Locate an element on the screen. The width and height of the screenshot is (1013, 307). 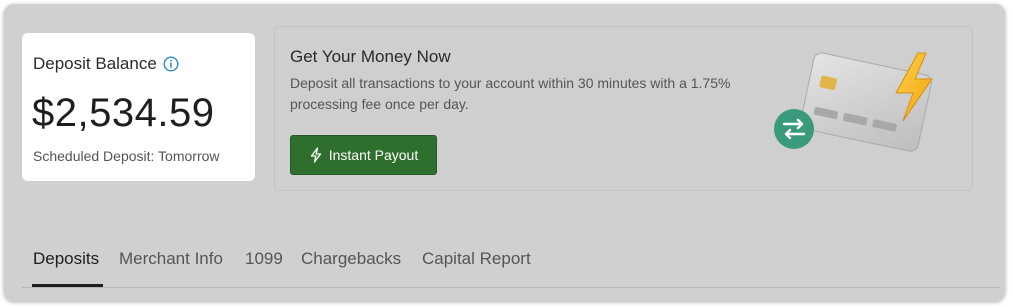
active-tab-indicator is located at coordinates (67, 285).